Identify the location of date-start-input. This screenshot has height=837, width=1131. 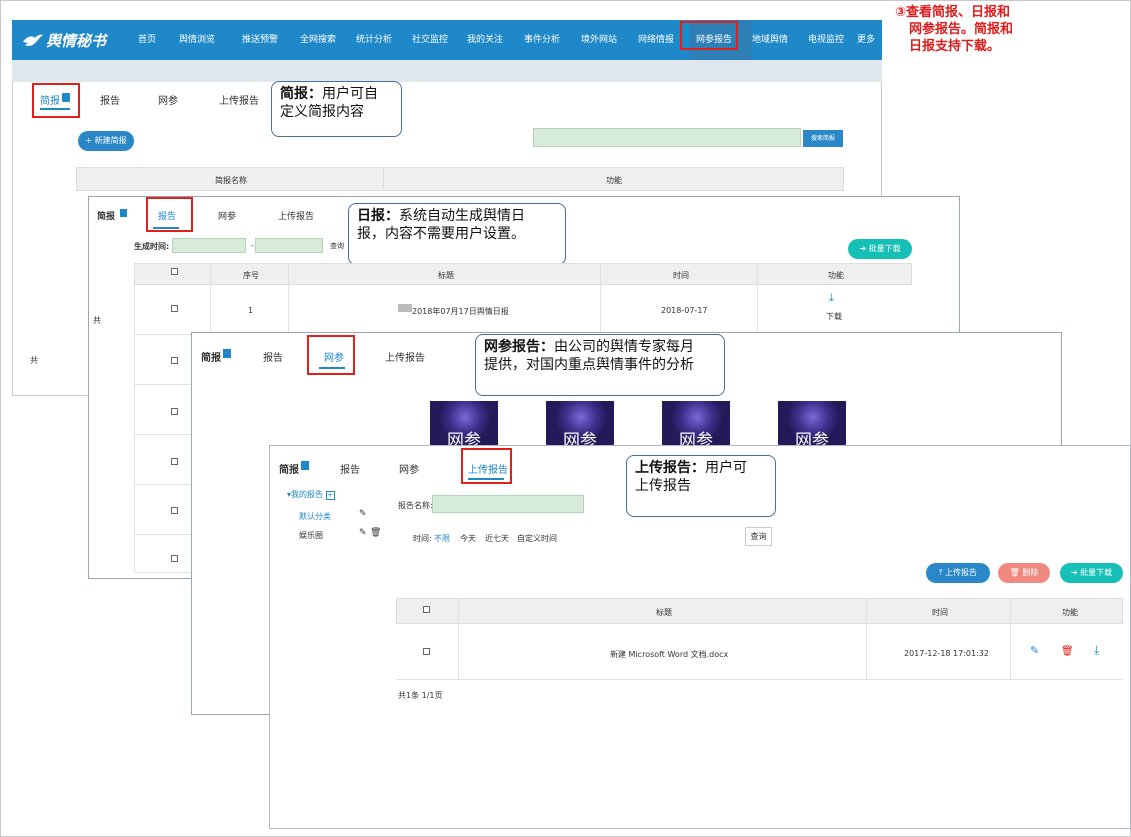
(209, 245).